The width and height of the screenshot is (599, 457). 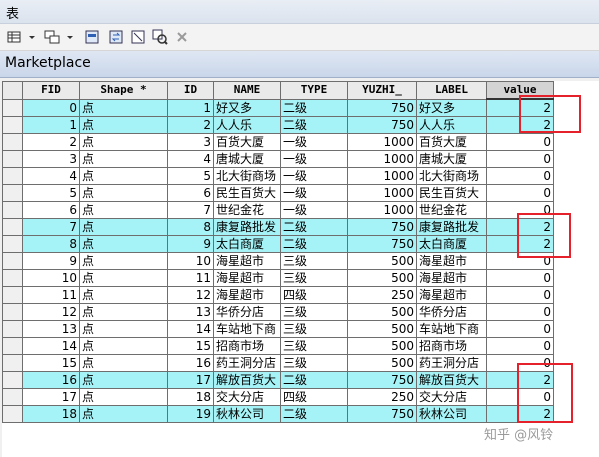 I want to click on related-tables-icon, so click(x=52, y=37).